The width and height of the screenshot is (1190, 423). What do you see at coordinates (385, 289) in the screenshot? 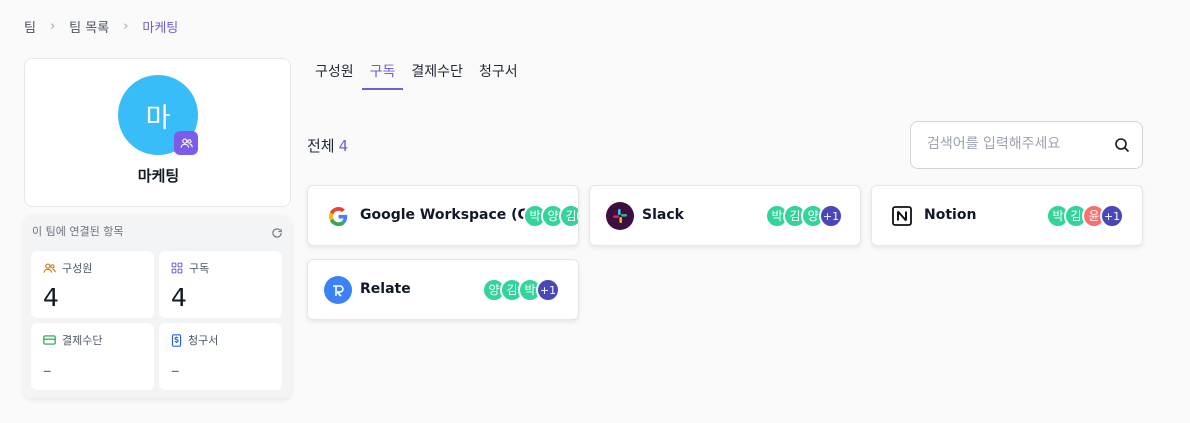
I see `subscription-name: Relate` at bounding box center [385, 289].